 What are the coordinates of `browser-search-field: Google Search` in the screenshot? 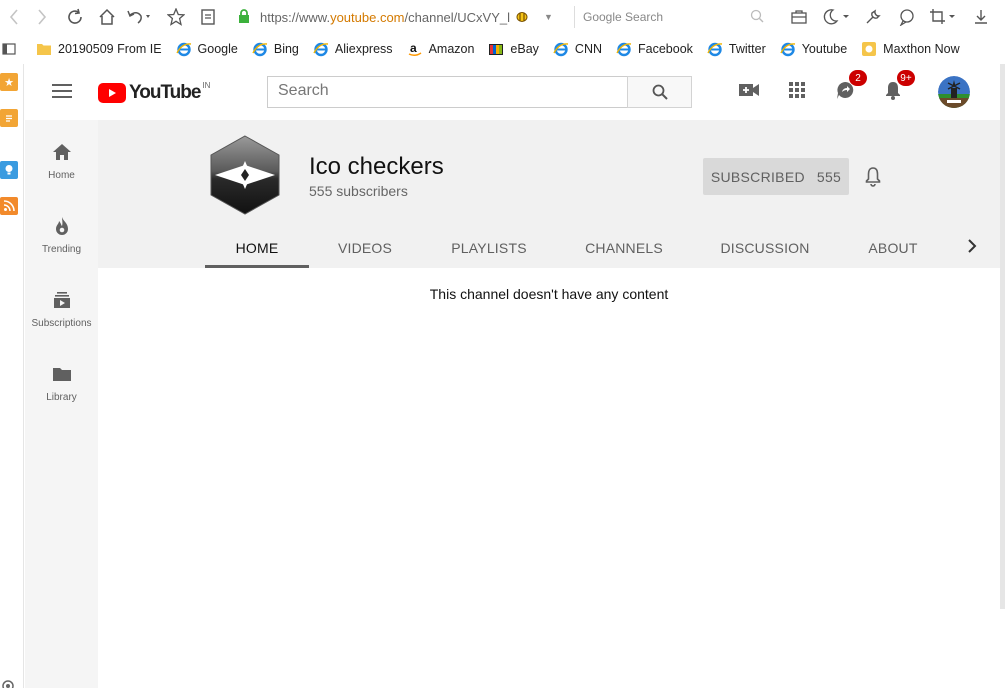 It's located at (671, 17).